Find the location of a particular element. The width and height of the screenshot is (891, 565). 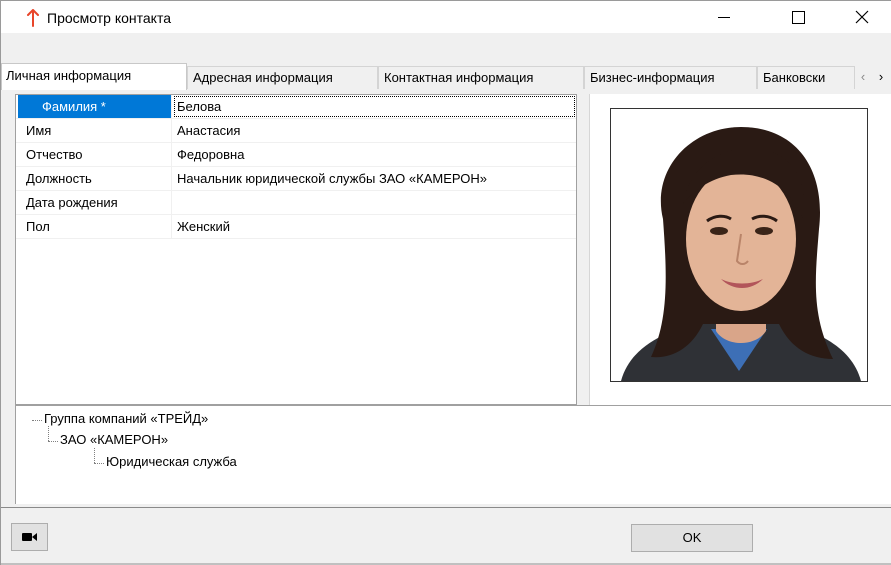

property-row-patronymic: Отчество Федоровна is located at coordinates (296, 155).